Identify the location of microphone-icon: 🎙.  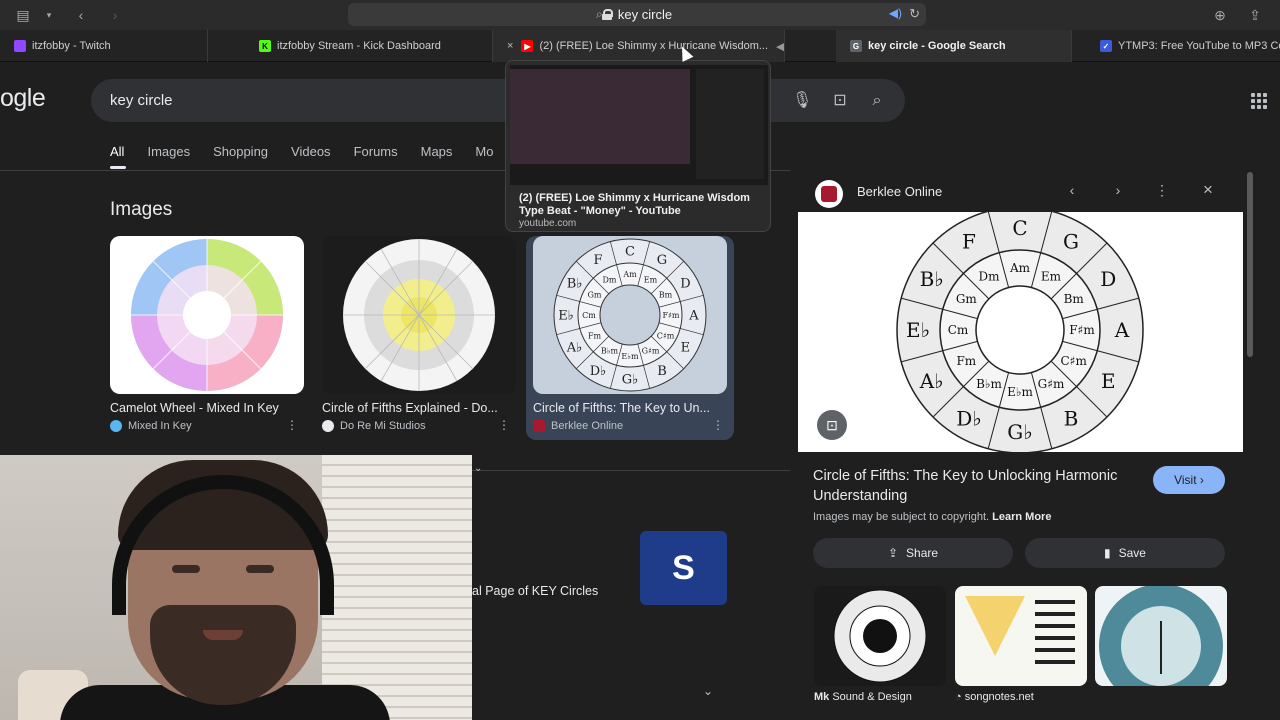
(802, 101).